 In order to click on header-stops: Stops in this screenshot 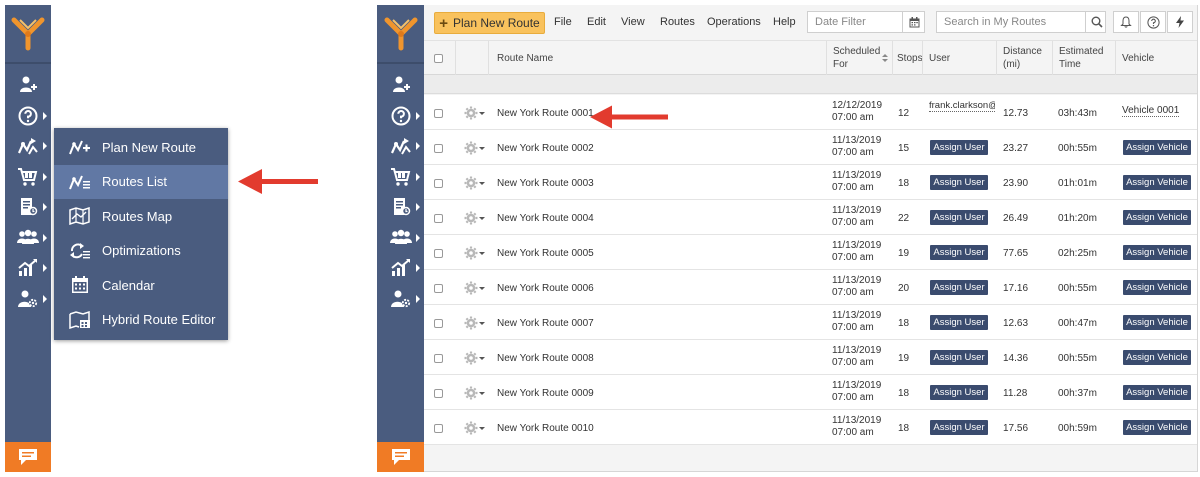, I will do `click(907, 58)`.